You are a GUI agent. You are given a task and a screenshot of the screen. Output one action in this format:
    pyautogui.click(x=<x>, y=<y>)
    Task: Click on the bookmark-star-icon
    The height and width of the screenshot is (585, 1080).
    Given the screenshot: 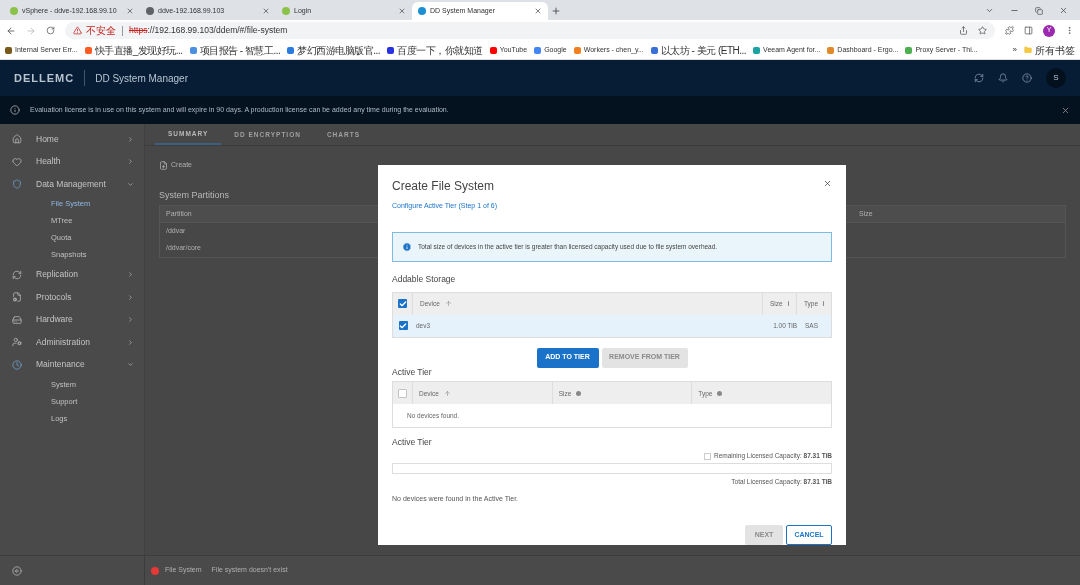 What is the action you would take?
    pyautogui.click(x=982, y=30)
    